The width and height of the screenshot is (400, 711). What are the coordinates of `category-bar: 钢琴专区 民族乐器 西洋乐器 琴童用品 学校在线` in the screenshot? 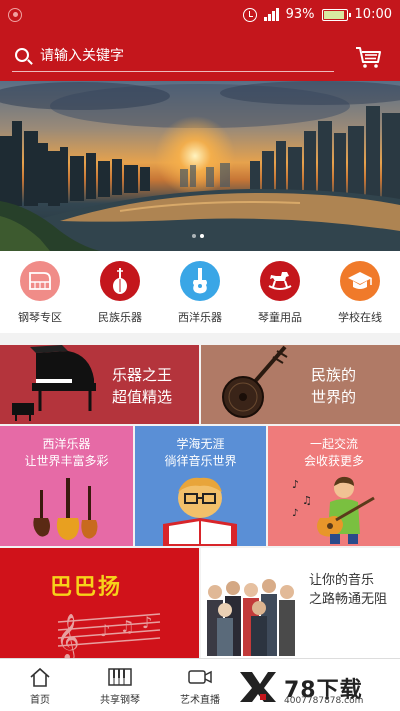 It's located at (200, 292).